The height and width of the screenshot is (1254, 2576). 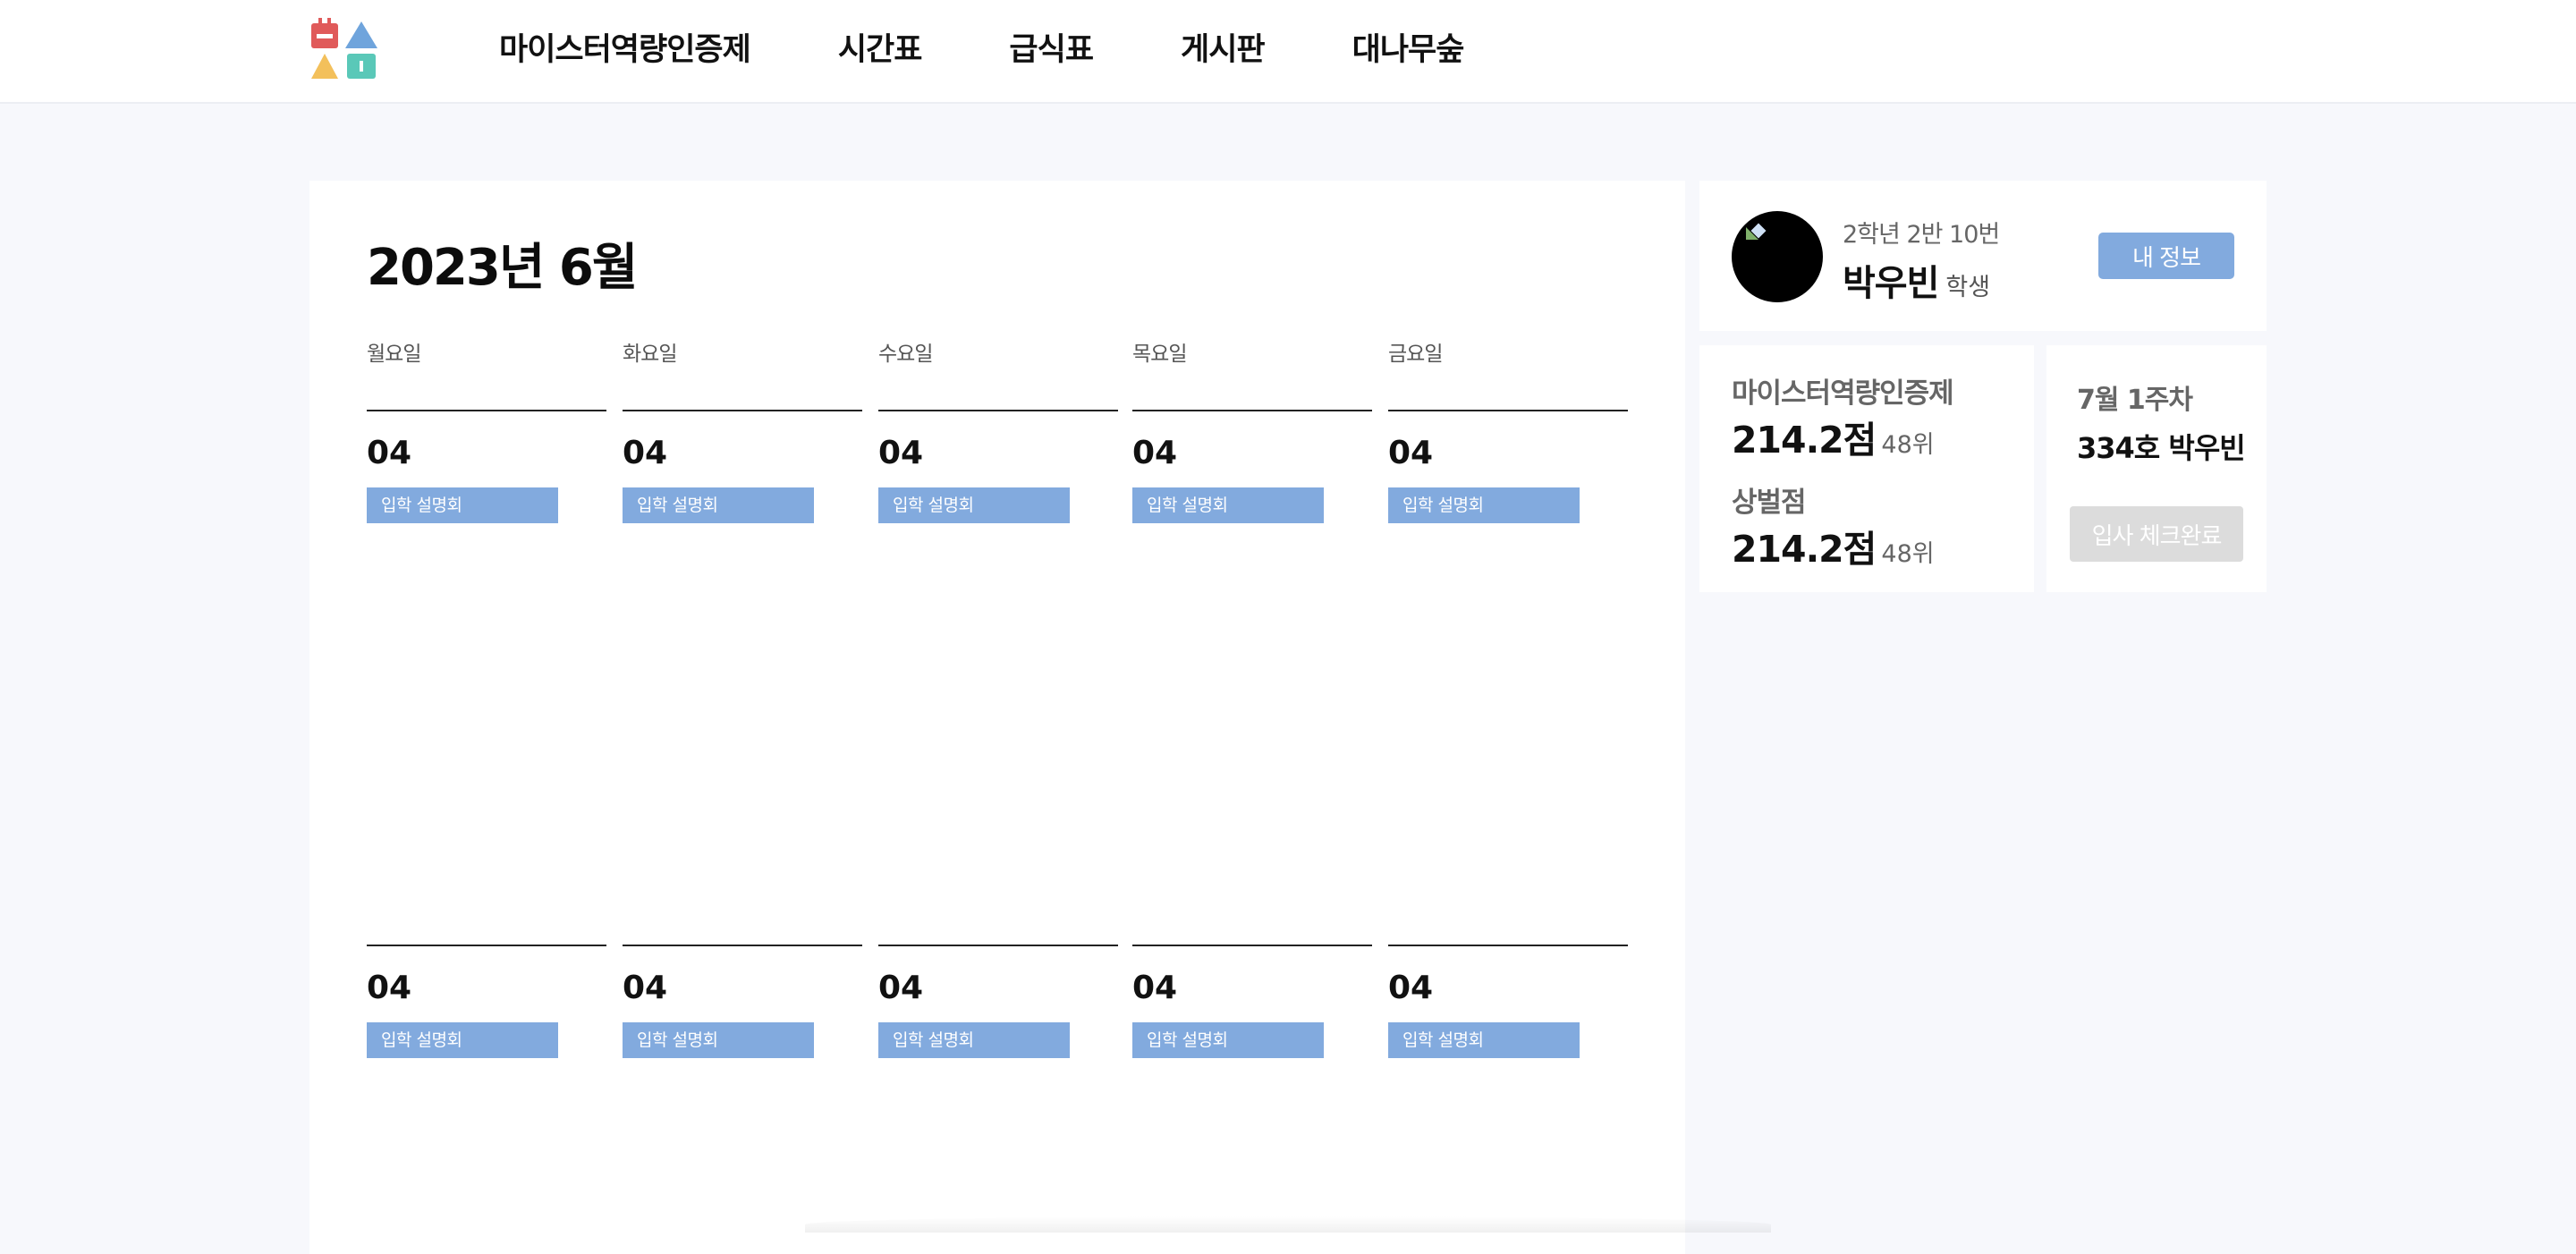 I want to click on nav-item-meister: 마이스터역량인증제, so click(x=625, y=47).